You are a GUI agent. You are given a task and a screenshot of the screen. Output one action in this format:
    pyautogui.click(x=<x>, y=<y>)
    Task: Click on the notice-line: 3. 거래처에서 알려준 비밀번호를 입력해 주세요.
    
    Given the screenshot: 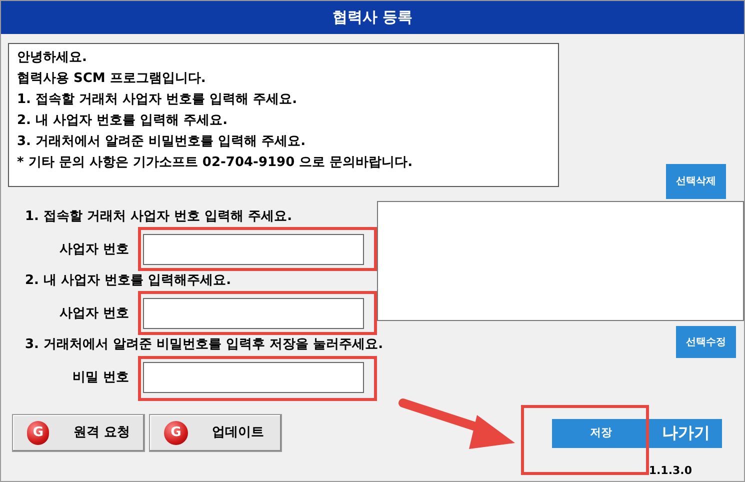 What is the action you would take?
    pyautogui.click(x=162, y=142)
    